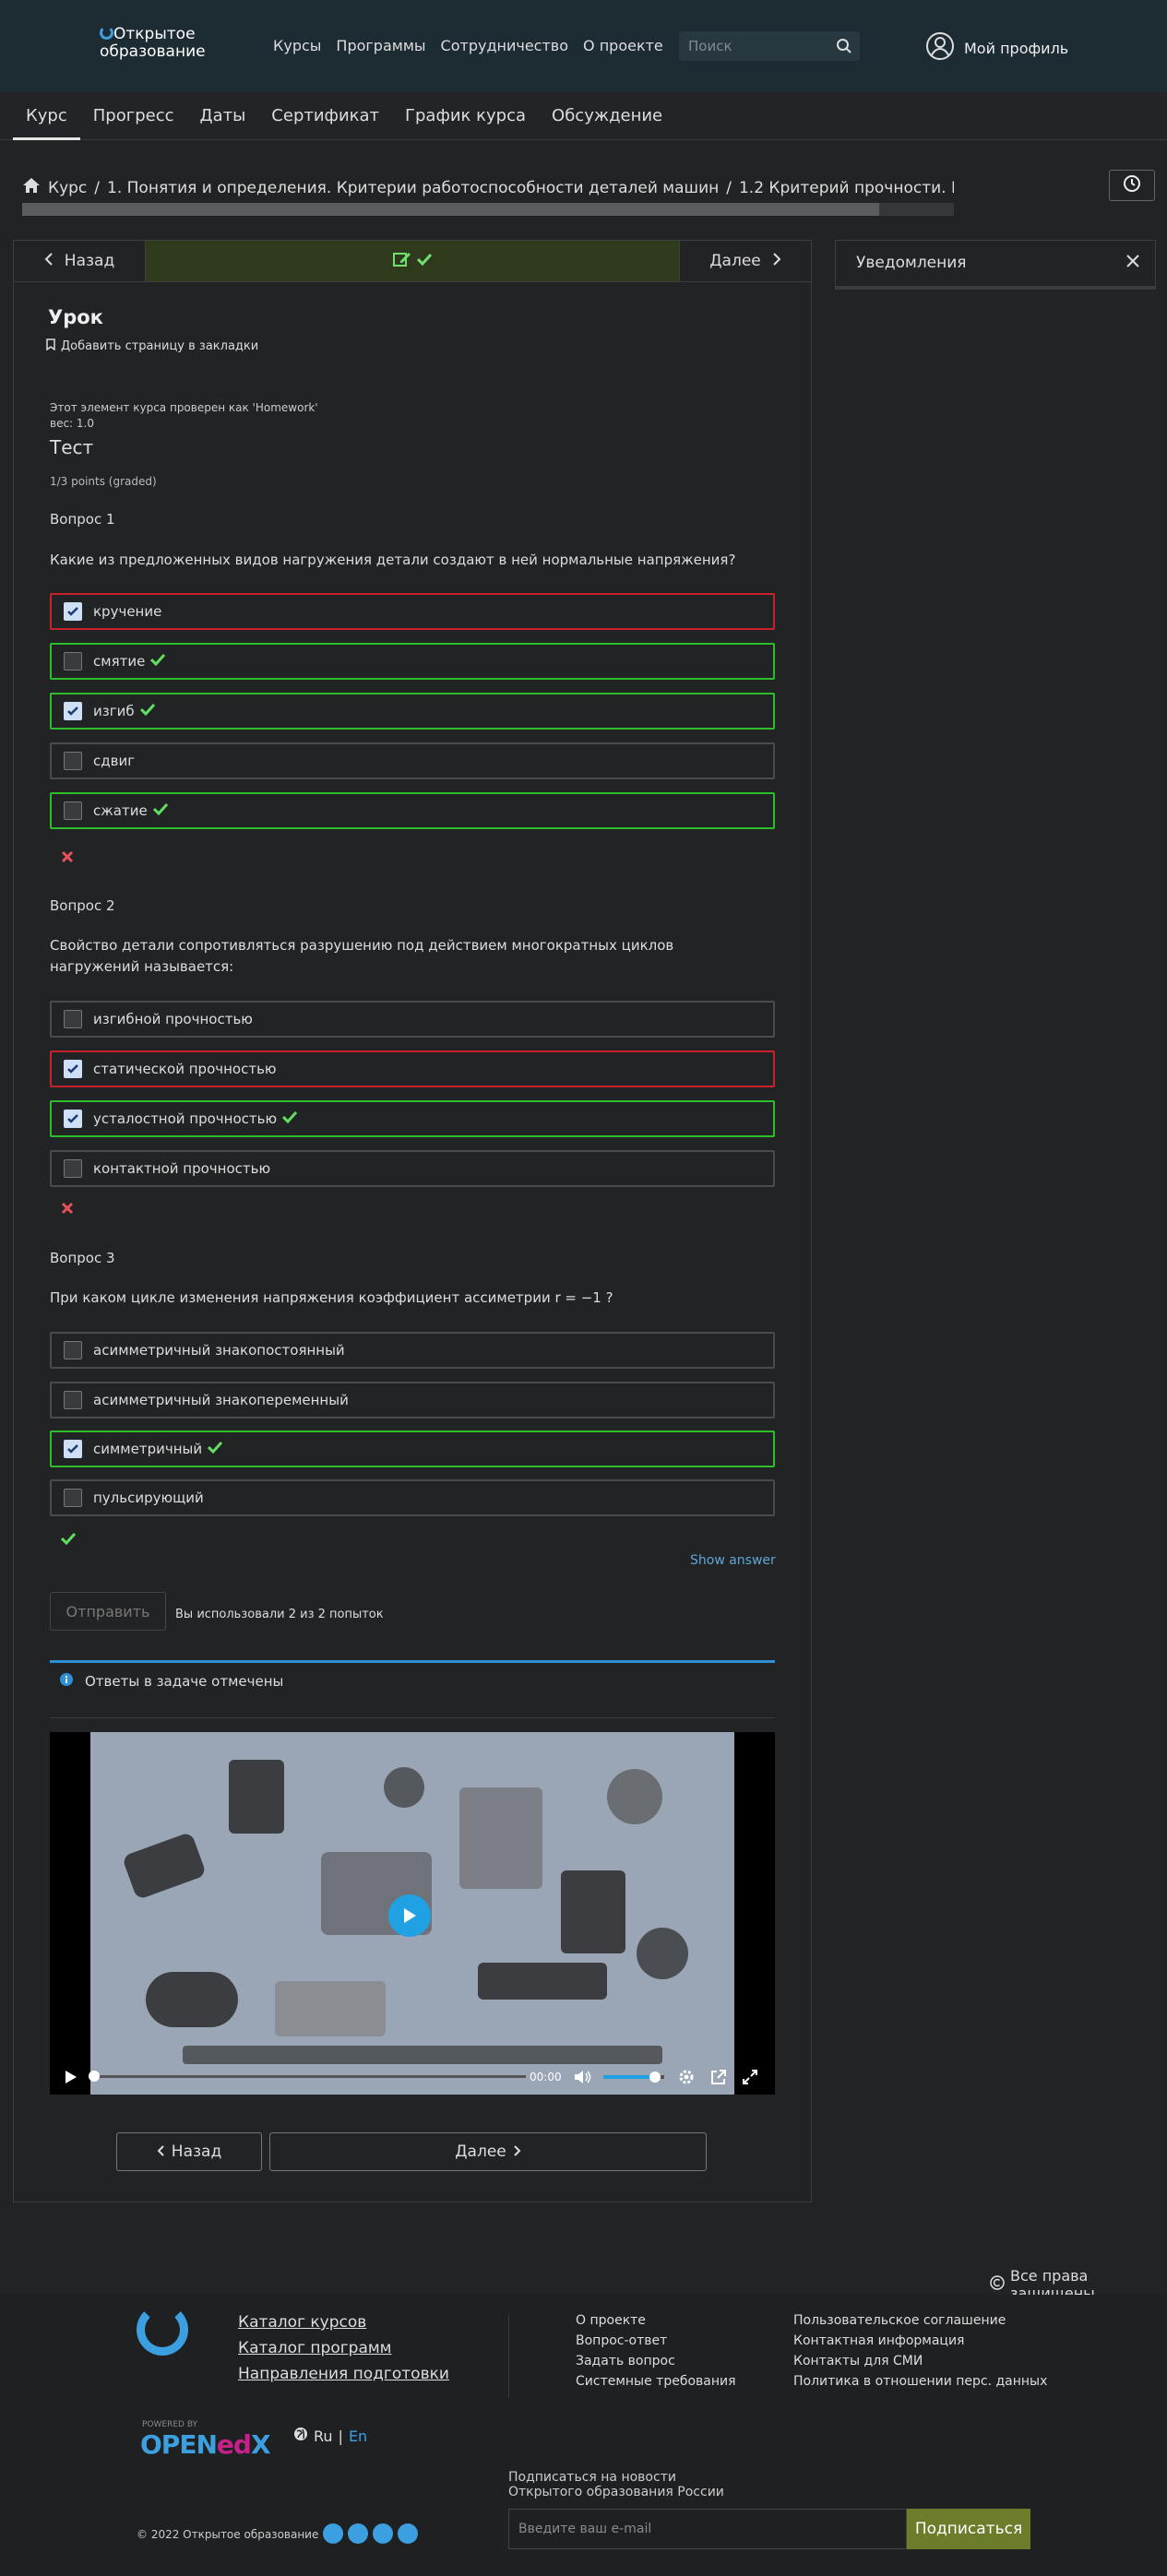 This screenshot has height=2576, width=1167. I want to click on odnoklassniki-icon, so click(383, 2533).